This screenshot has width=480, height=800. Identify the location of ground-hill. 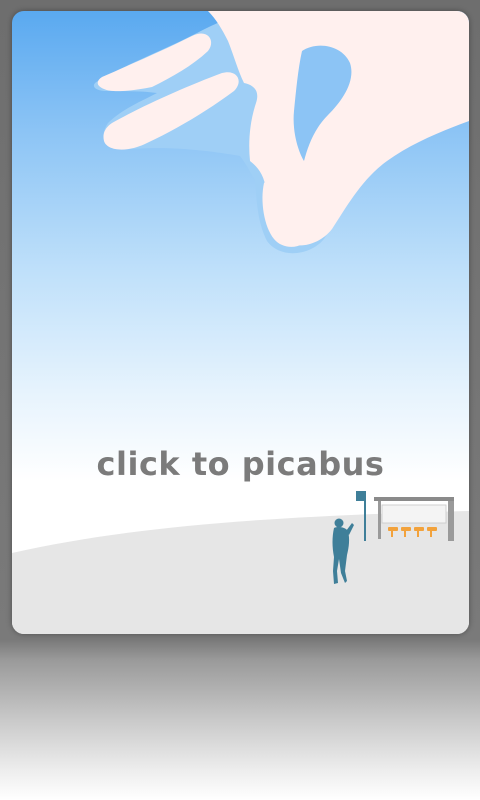
(240, 572).